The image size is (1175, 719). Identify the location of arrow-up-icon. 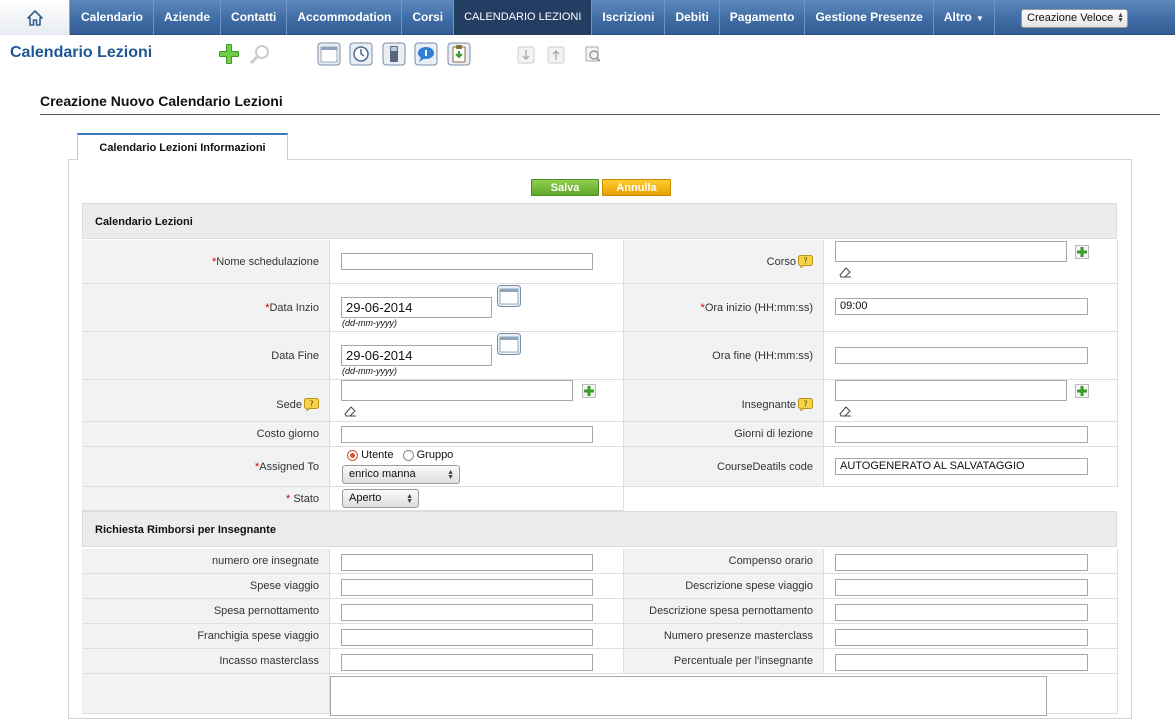
(556, 55).